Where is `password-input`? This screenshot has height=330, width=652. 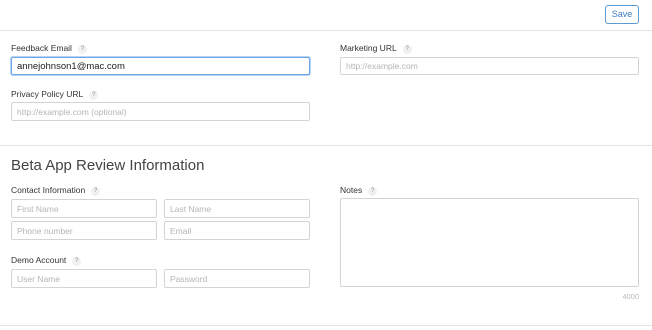
password-input is located at coordinates (237, 278).